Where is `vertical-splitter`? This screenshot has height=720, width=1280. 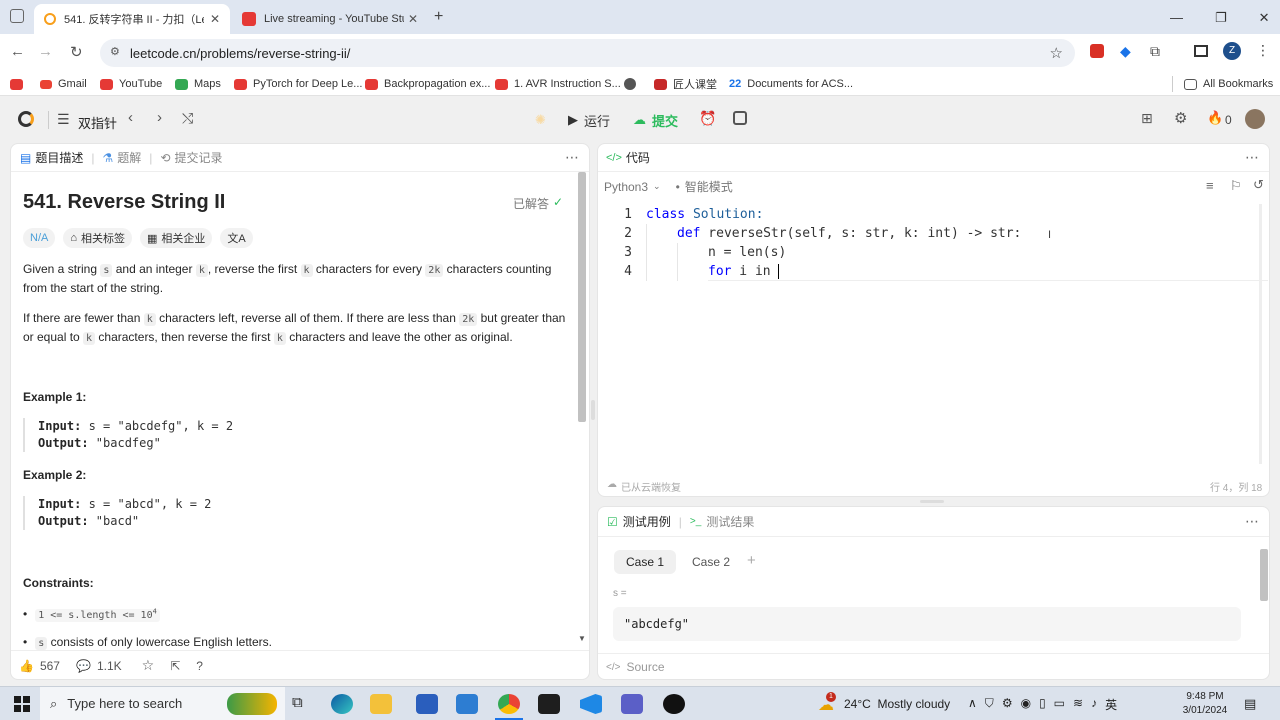
vertical-splitter is located at coordinates (593, 410).